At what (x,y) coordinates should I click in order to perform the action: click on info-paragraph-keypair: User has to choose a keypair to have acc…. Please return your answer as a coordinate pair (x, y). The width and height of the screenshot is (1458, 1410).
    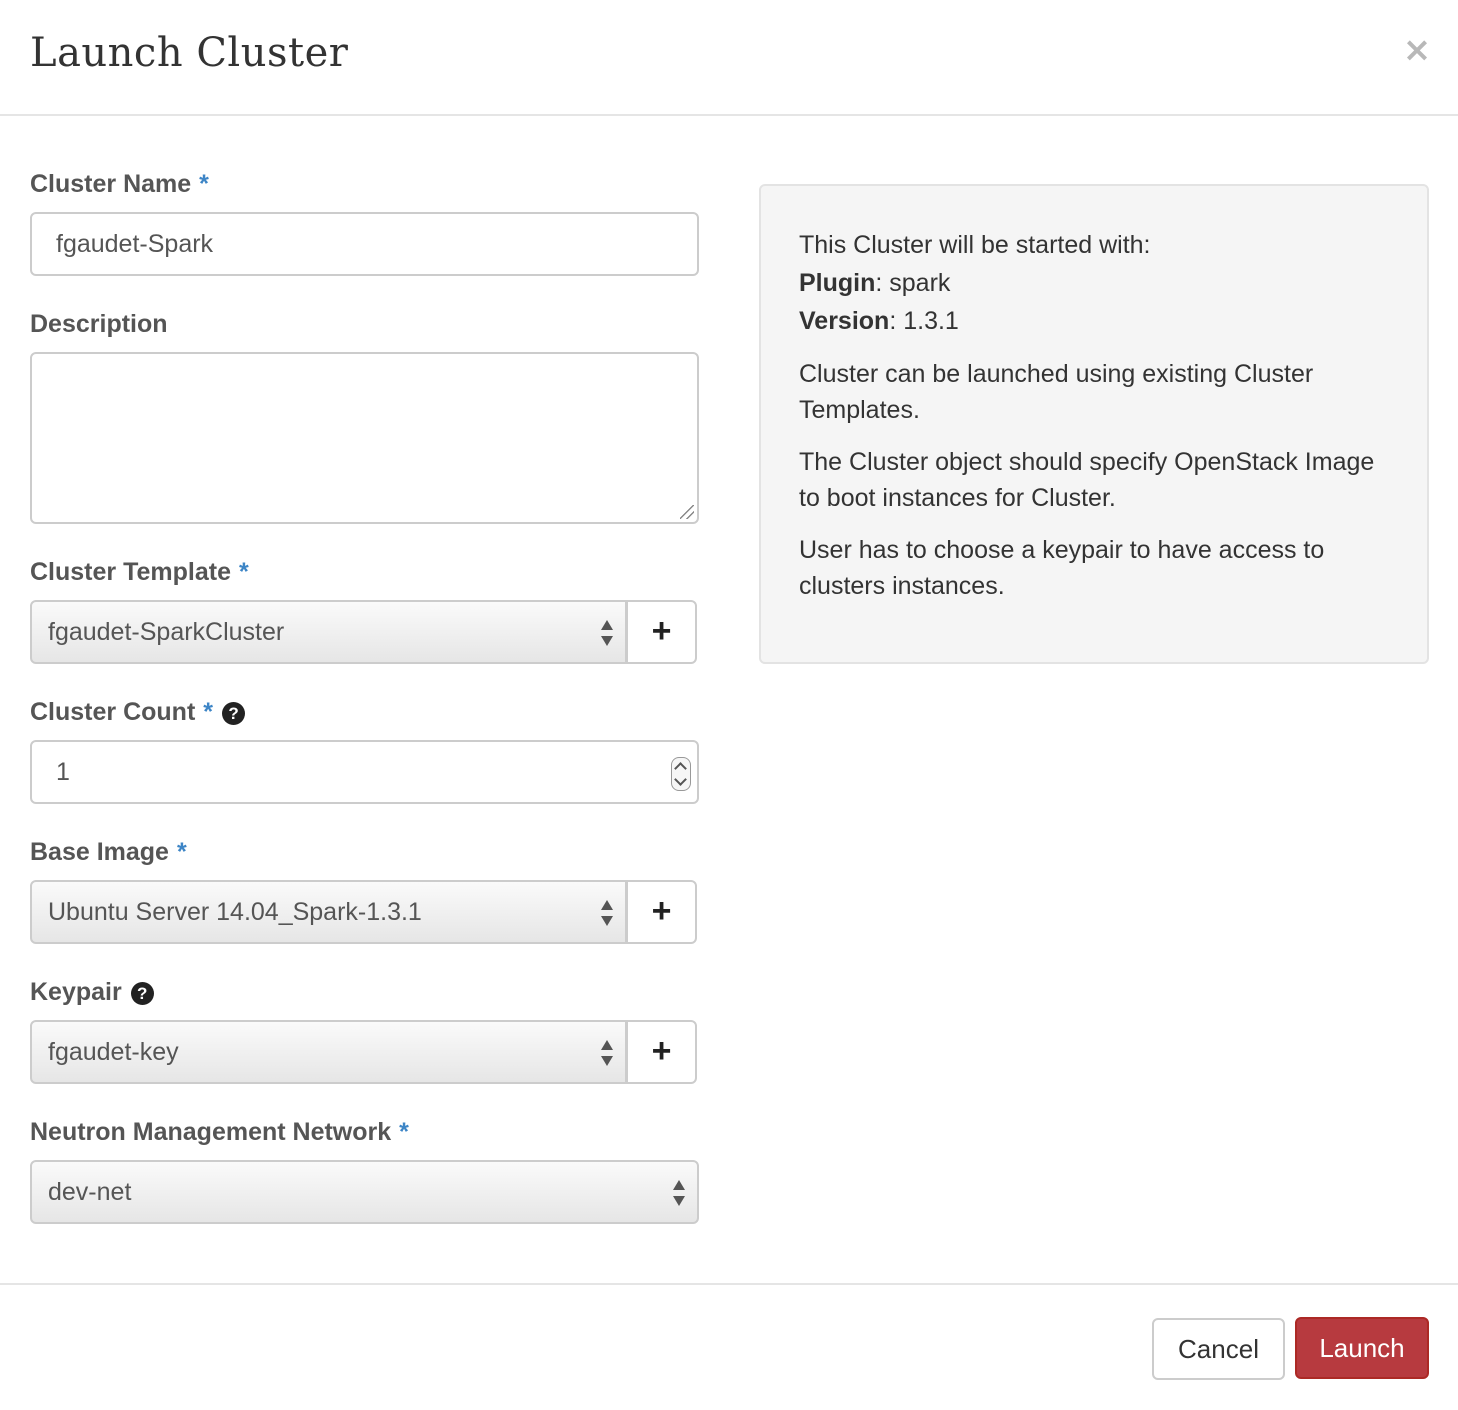
    Looking at the image, I should click on (1062, 568).